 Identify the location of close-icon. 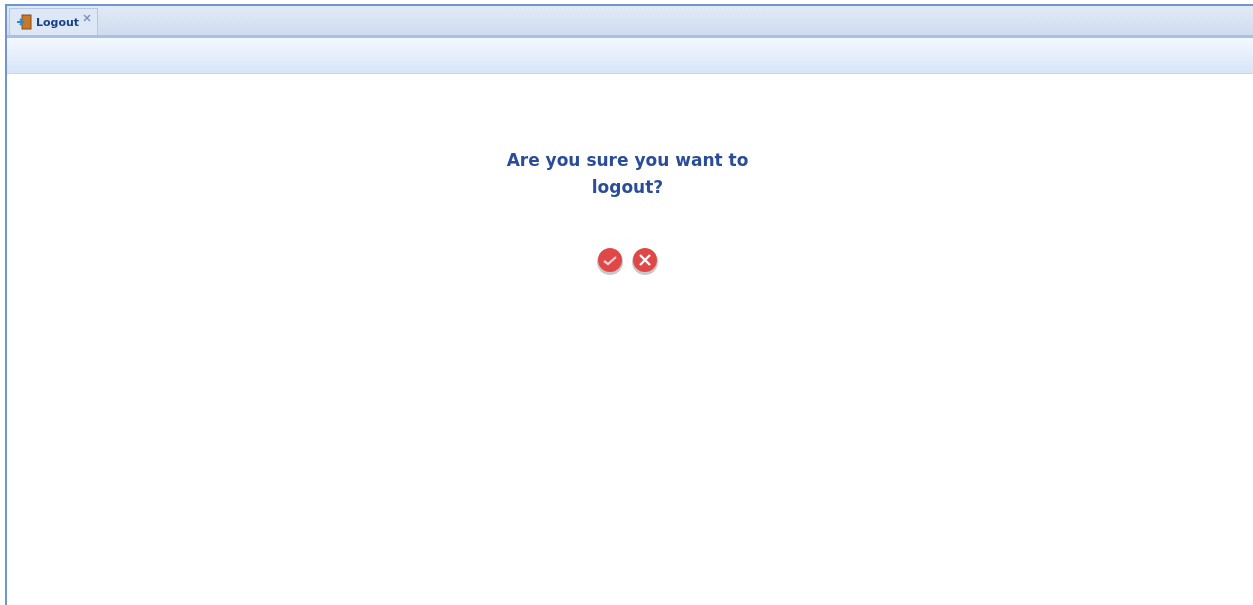
(87, 18).